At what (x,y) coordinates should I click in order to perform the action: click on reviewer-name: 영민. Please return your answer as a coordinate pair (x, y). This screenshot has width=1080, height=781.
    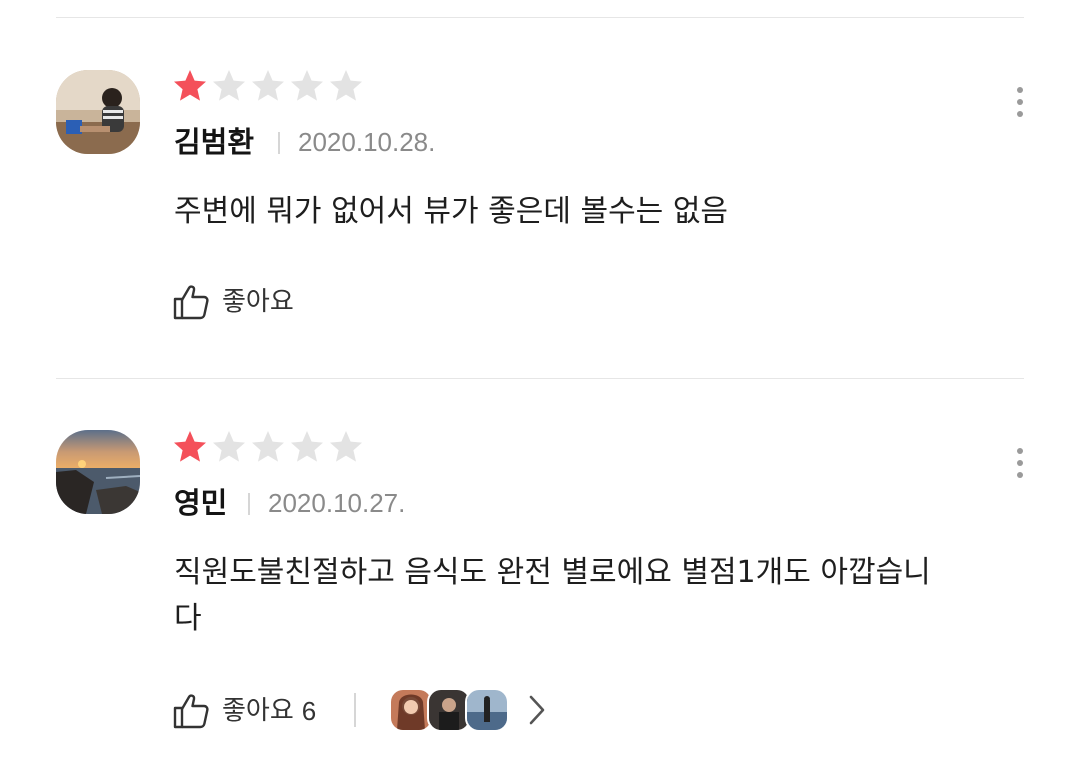
    Looking at the image, I should click on (200, 503).